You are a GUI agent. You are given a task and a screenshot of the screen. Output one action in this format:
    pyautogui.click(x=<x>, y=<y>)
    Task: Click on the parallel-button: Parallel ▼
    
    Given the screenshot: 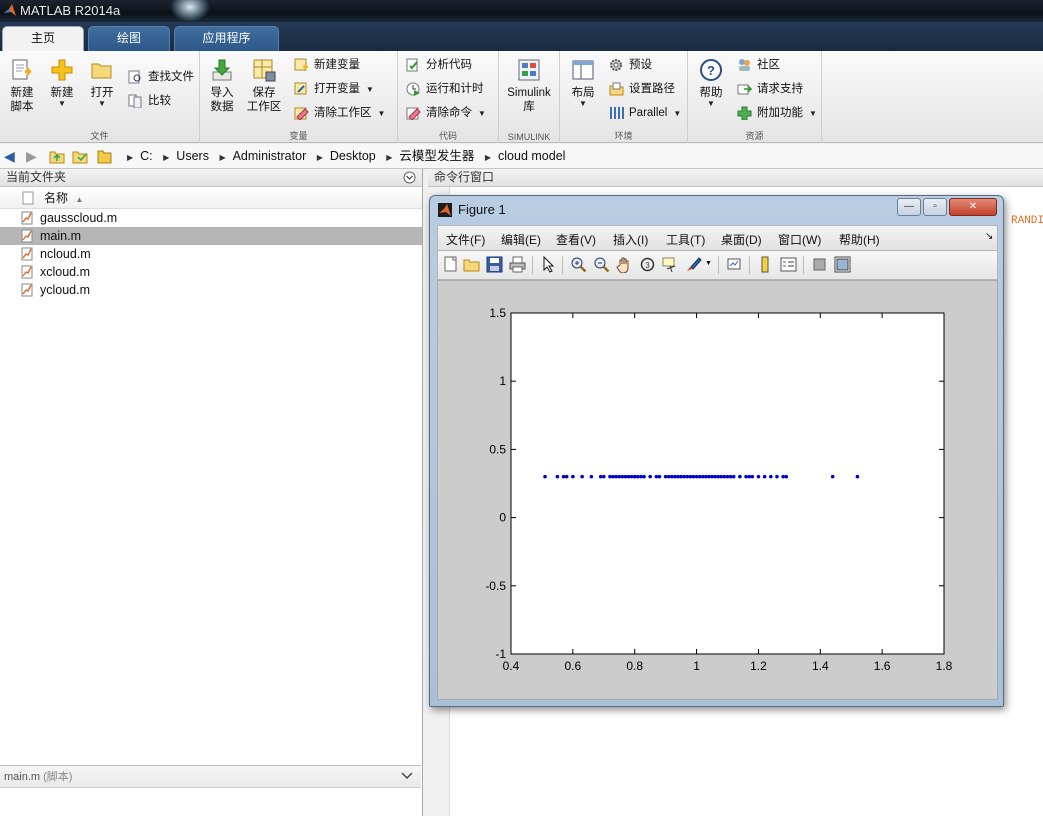 What is the action you would take?
    pyautogui.click(x=645, y=113)
    